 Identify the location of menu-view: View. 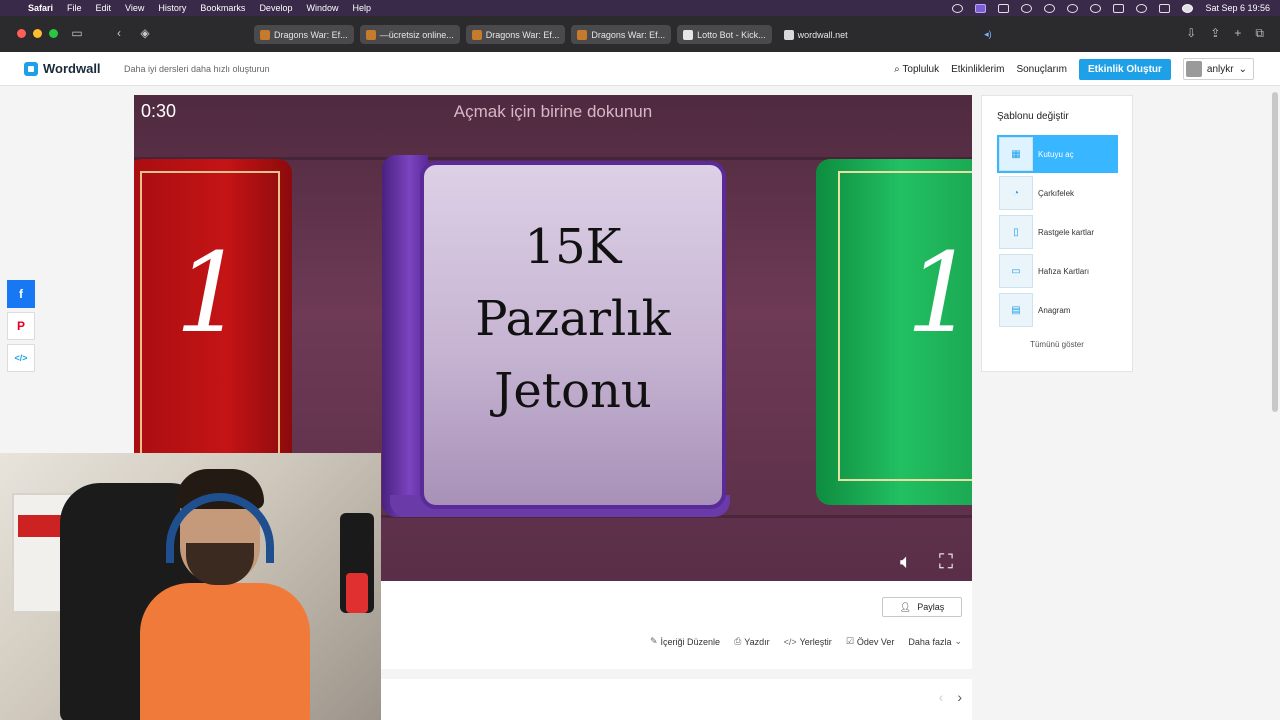
(134, 8).